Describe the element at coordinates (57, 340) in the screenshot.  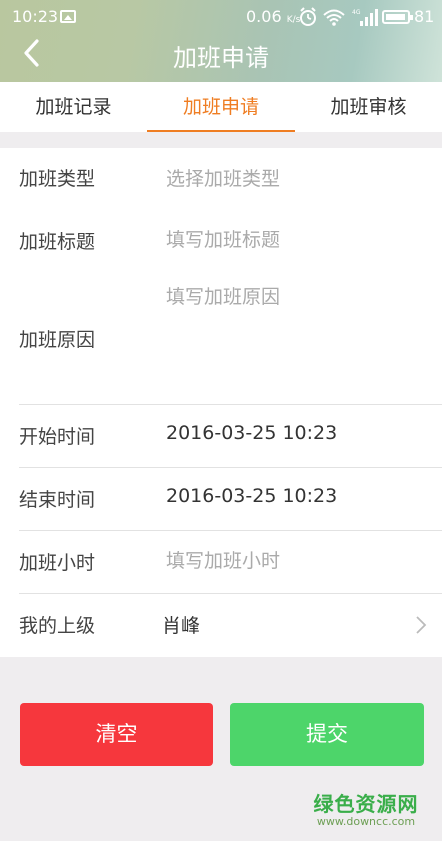
I see `overtime-reason-label: 加班原因` at that location.